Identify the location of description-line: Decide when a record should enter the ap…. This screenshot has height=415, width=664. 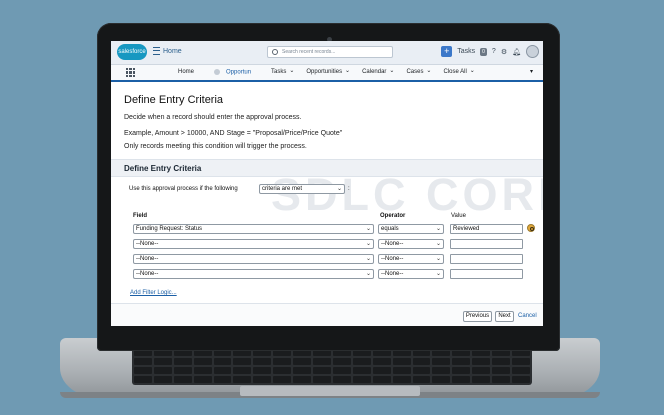
(213, 117).